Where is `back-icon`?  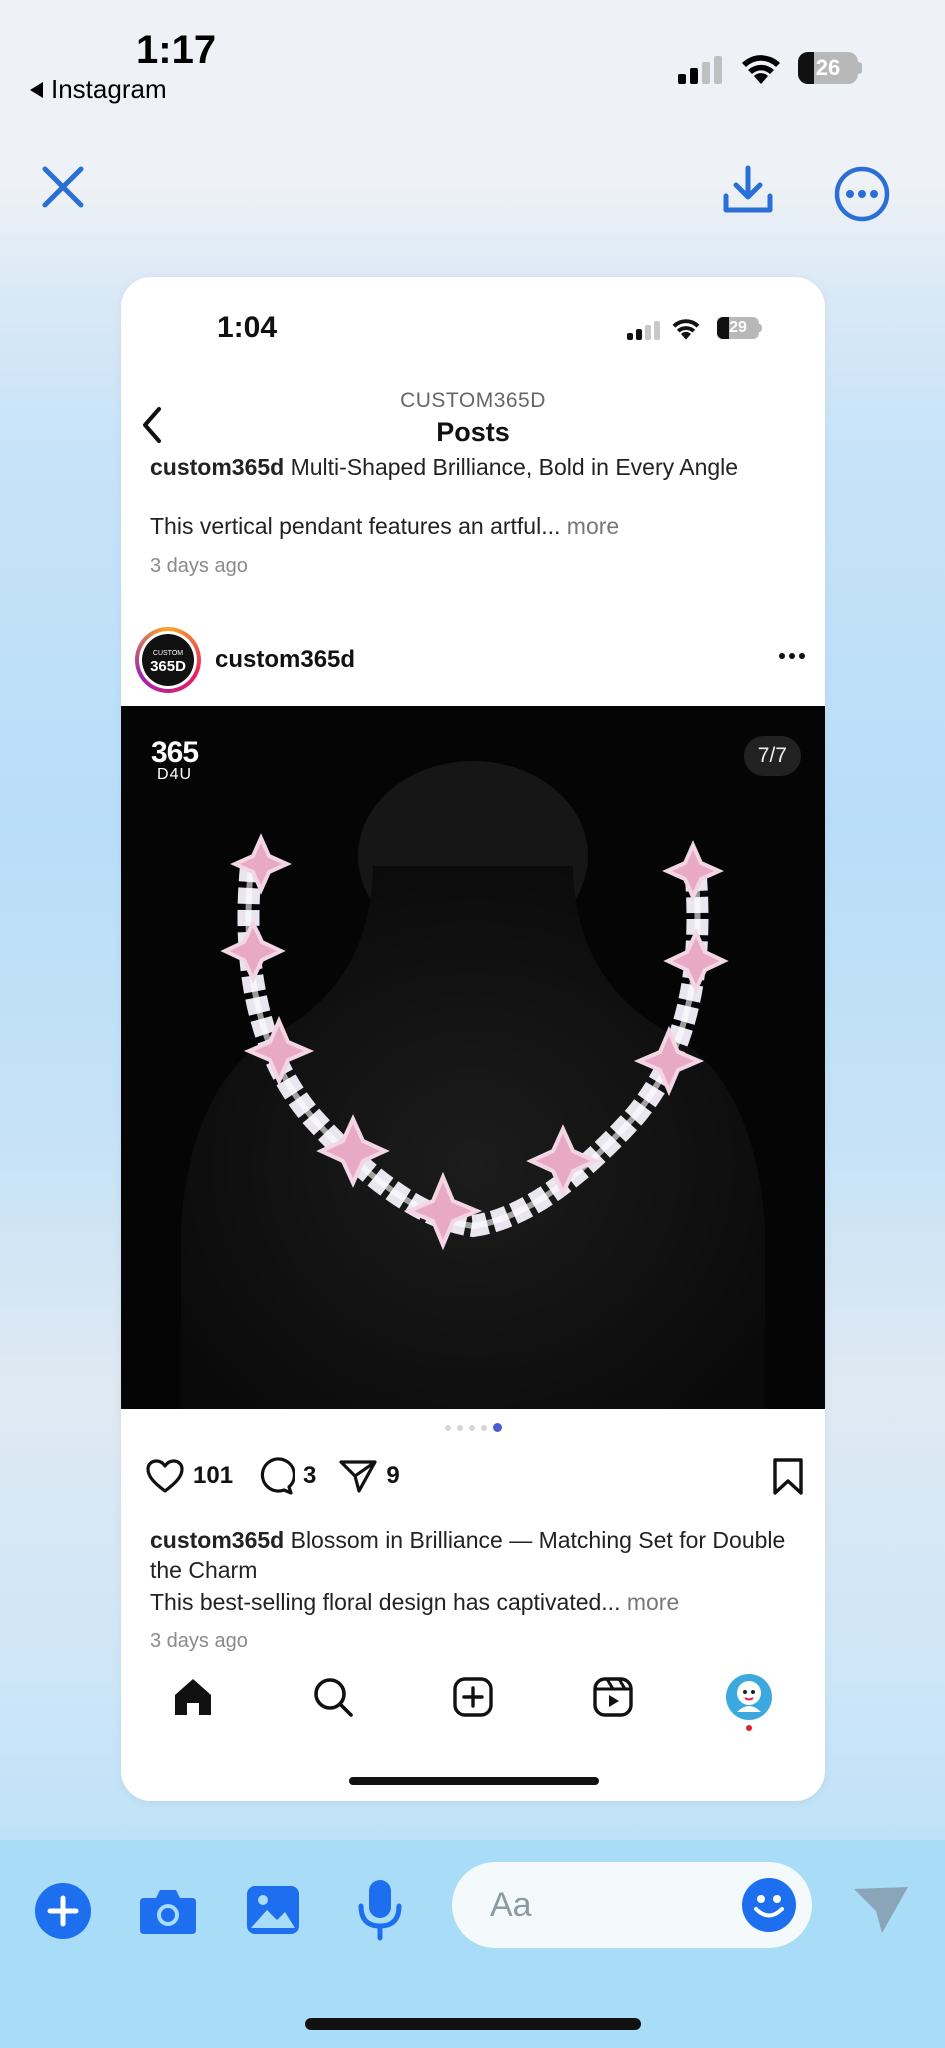 back-icon is located at coordinates (152, 425).